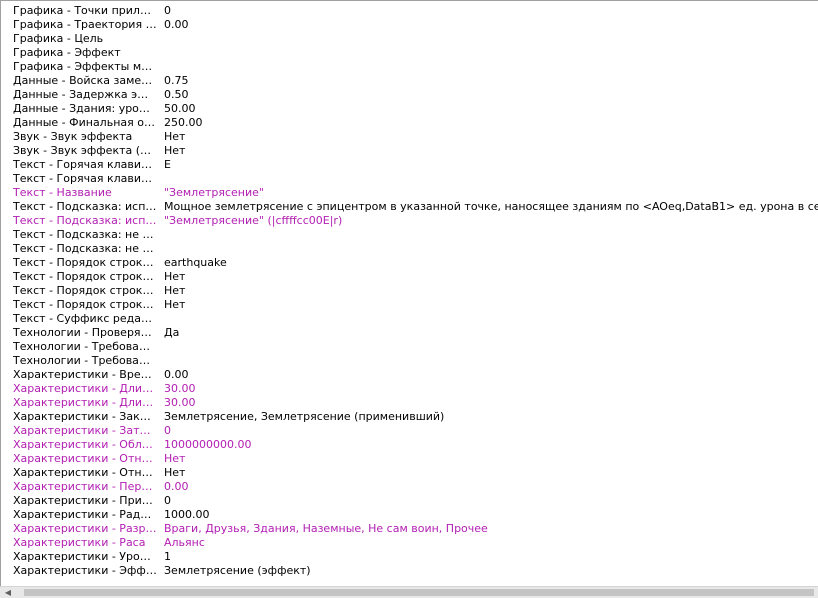 This screenshot has width=818, height=598. Describe the element at coordinates (409, 333) in the screenshot. I see `property-row: Технологии - Проверять з... Да` at that location.